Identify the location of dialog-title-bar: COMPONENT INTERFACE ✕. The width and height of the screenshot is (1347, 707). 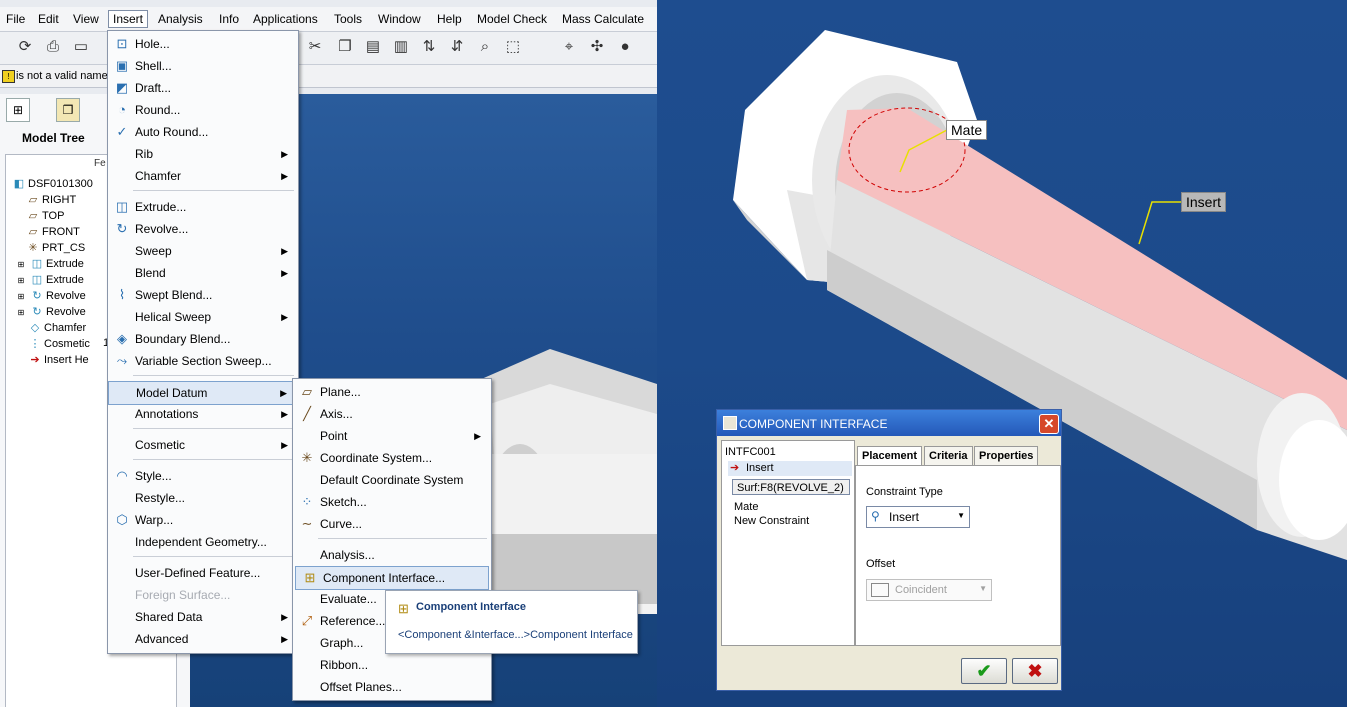
(889, 423).